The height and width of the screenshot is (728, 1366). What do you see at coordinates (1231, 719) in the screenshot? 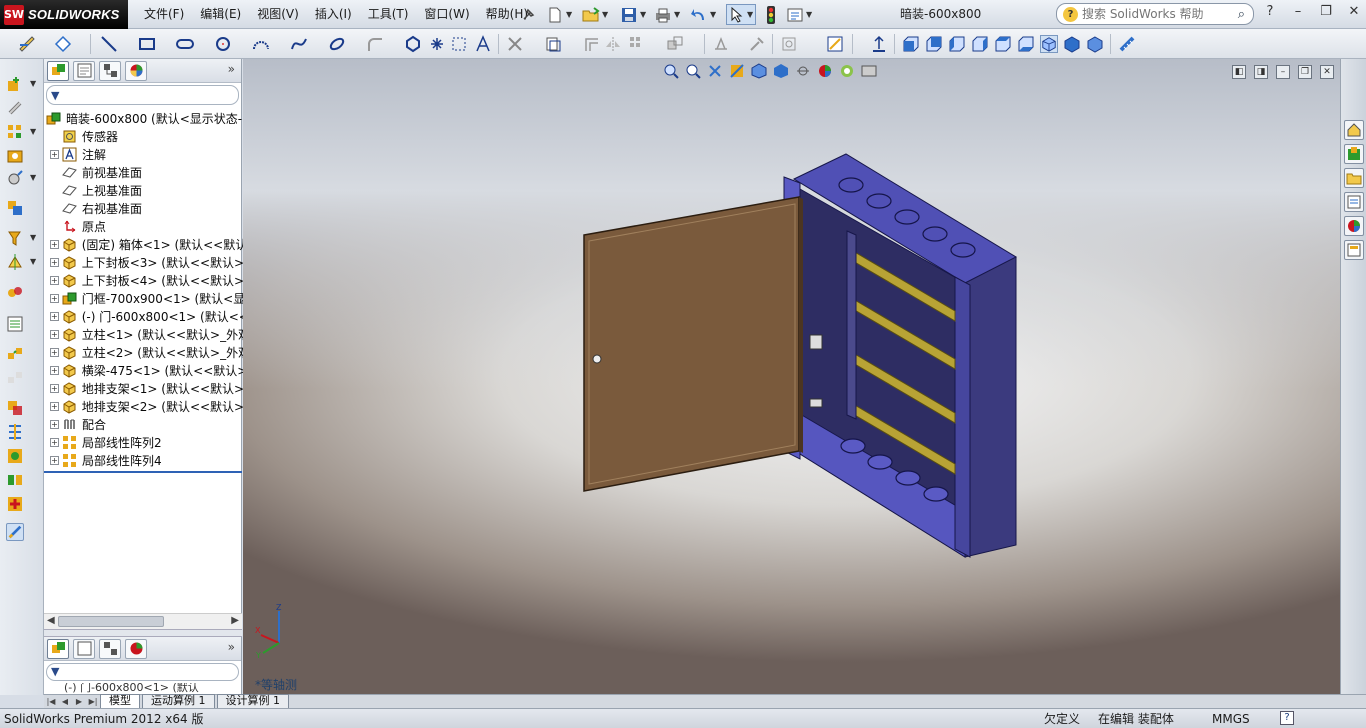
I see `unit-system-selector: MMGS` at bounding box center [1231, 719].